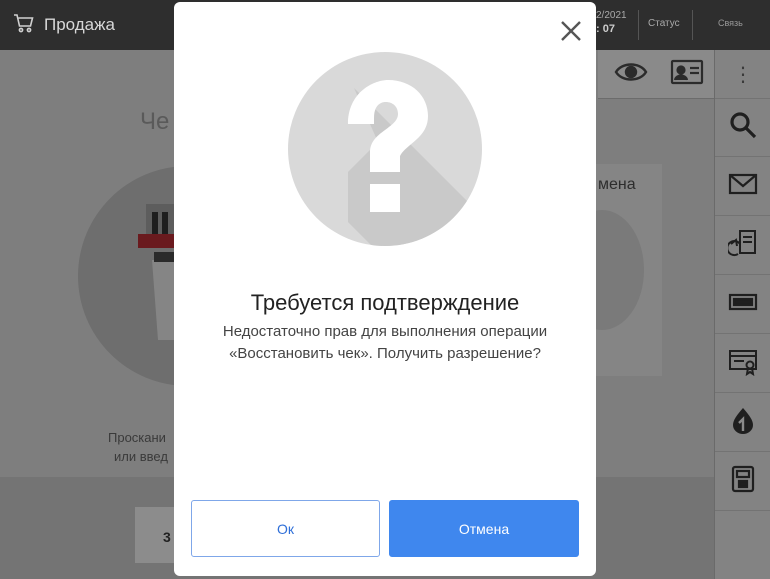 Image resolution: width=770 pixels, height=579 pixels. What do you see at coordinates (285, 528) in the screenshot?
I see `ok-button: Ок` at bounding box center [285, 528].